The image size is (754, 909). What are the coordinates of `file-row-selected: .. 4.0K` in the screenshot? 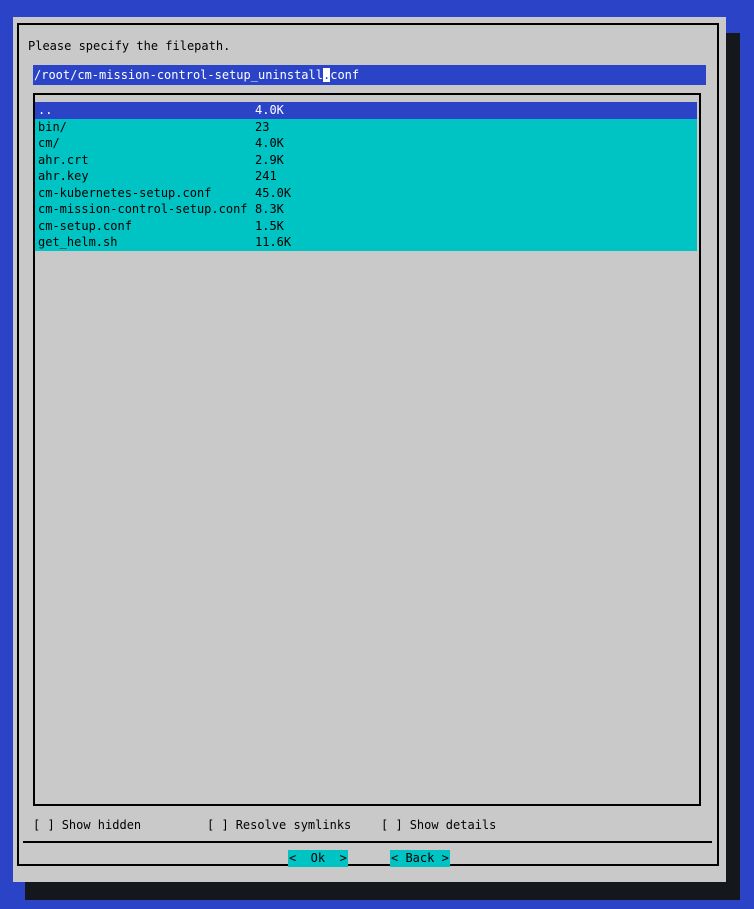 It's located at (366, 110).